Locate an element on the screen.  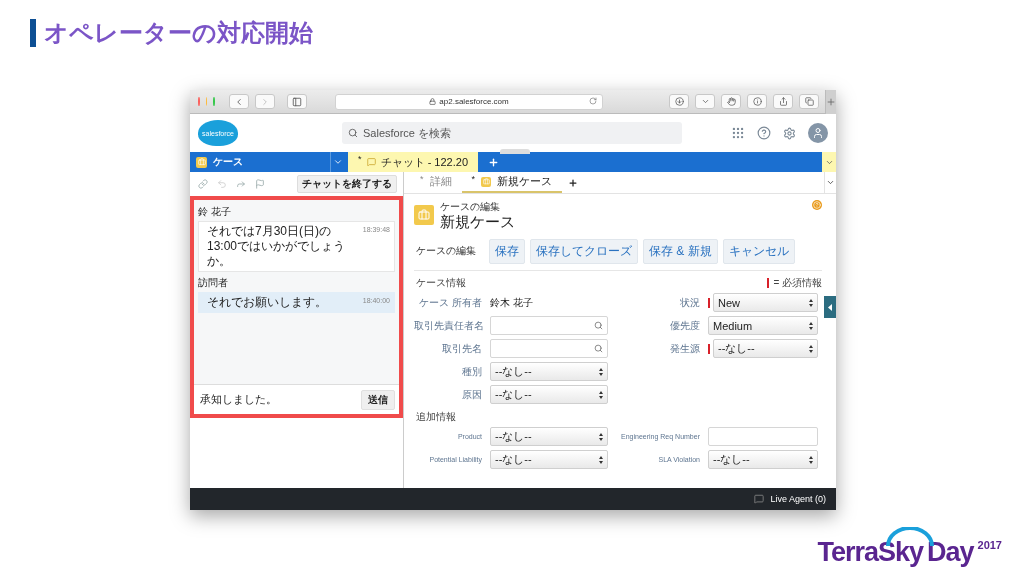
logo-year: 2017 is located at coordinates (989, 545).